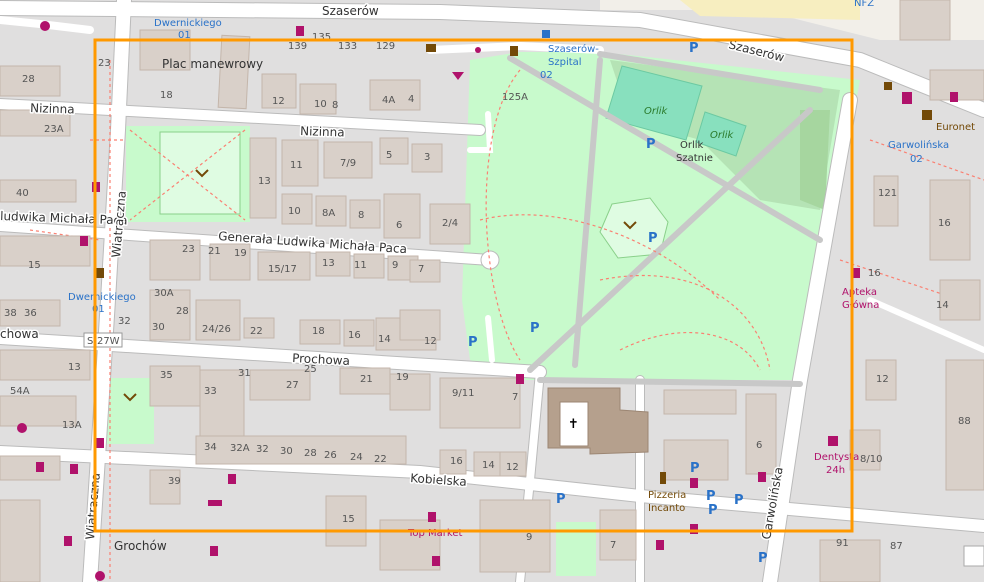 The width and height of the screenshot is (984, 582). Describe the element at coordinates (215, 503) in the screenshot. I see `optician-icon` at that location.